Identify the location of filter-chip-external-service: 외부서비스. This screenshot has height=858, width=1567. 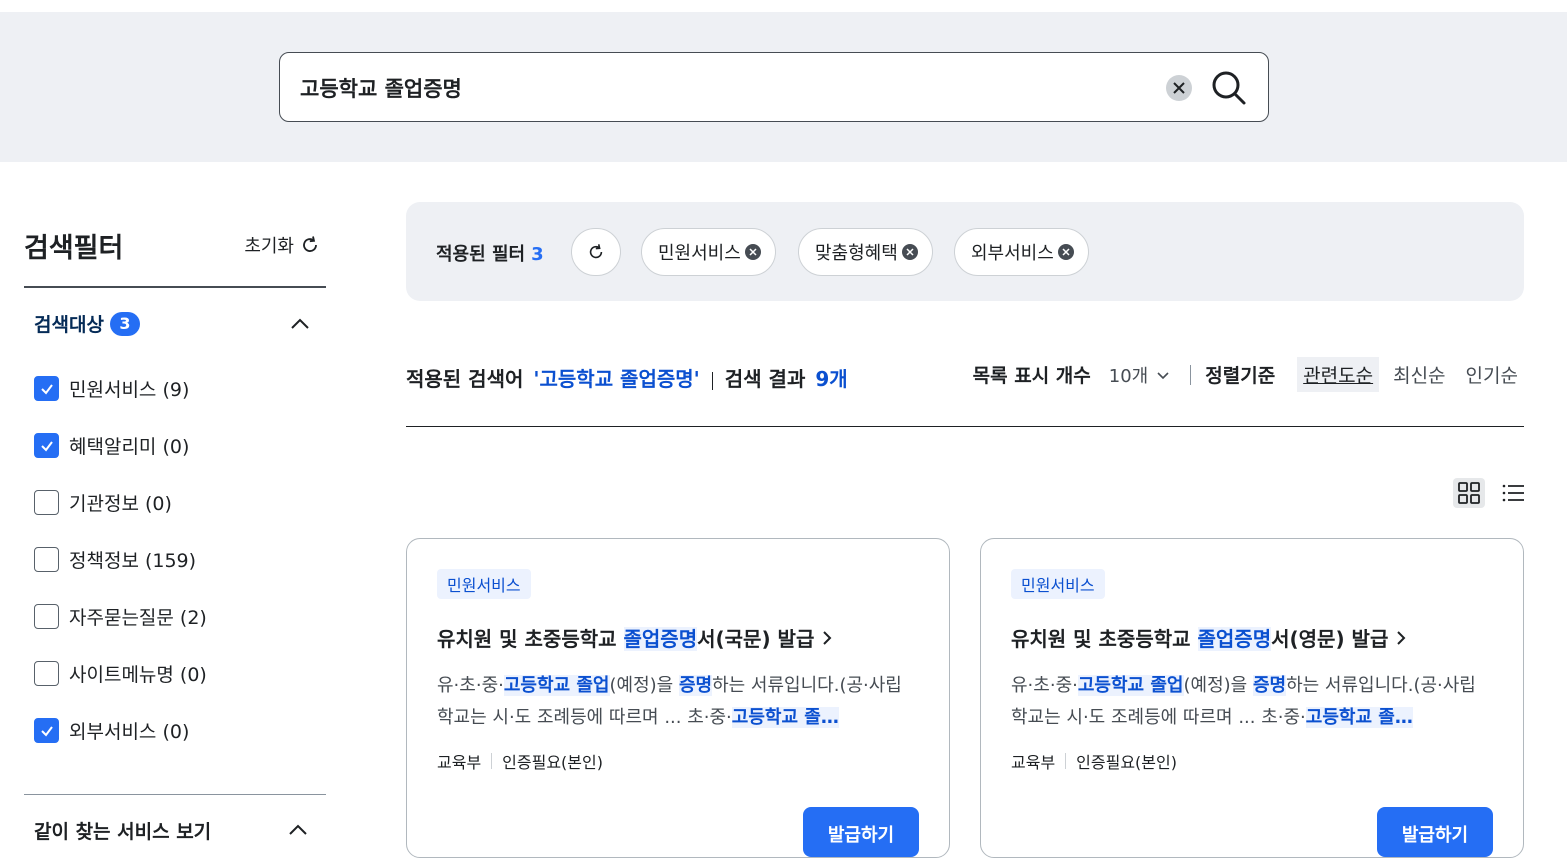
(1021, 252).